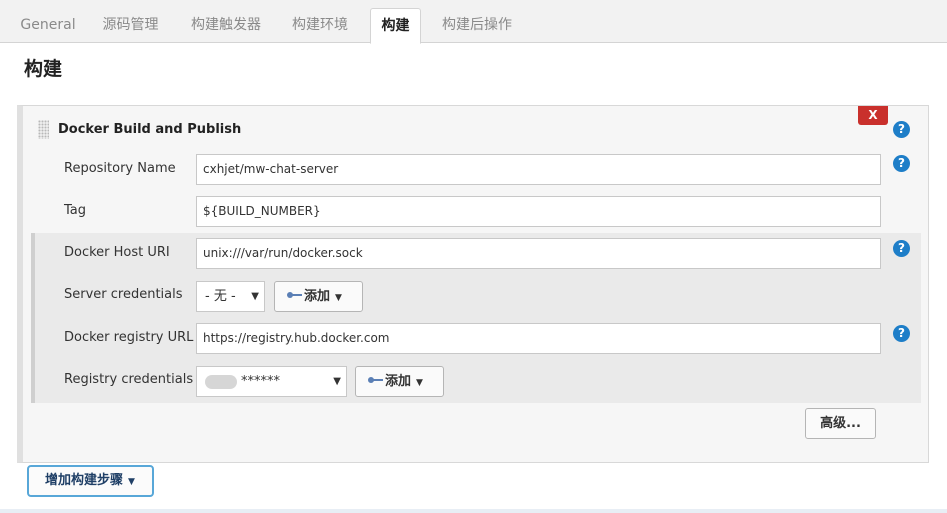  What do you see at coordinates (901, 163) in the screenshot?
I see `repository-name-help-icon: ?` at bounding box center [901, 163].